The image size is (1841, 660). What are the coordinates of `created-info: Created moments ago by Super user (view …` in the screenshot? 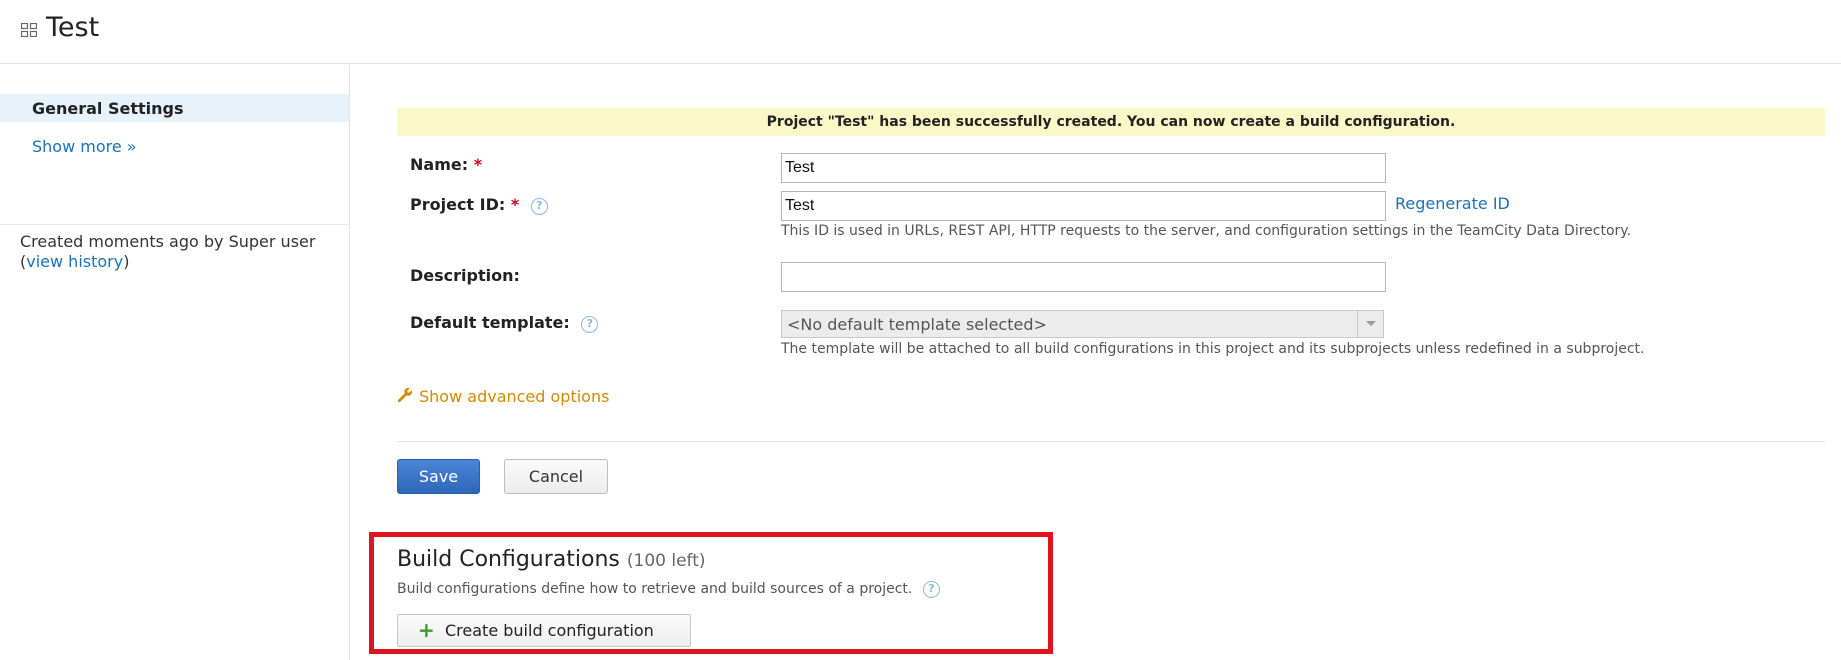 It's located at (180, 252).